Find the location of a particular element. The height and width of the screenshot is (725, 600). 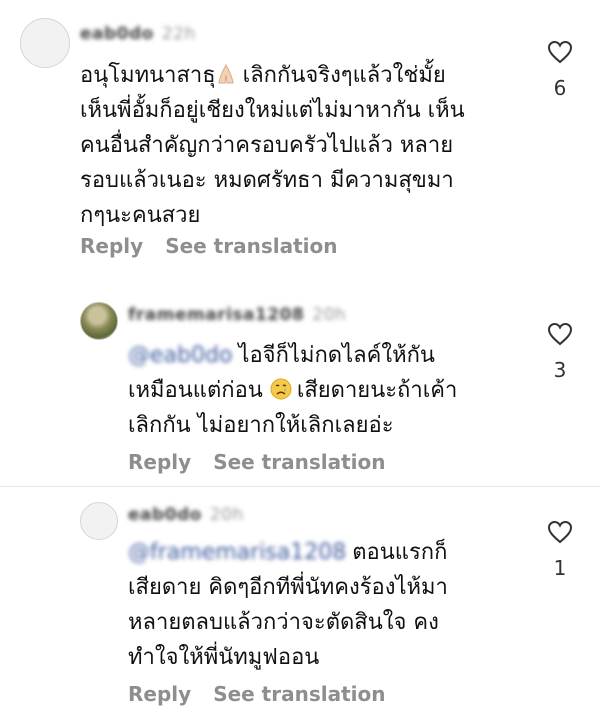

mention-link: @eab0do is located at coordinates (180, 355).